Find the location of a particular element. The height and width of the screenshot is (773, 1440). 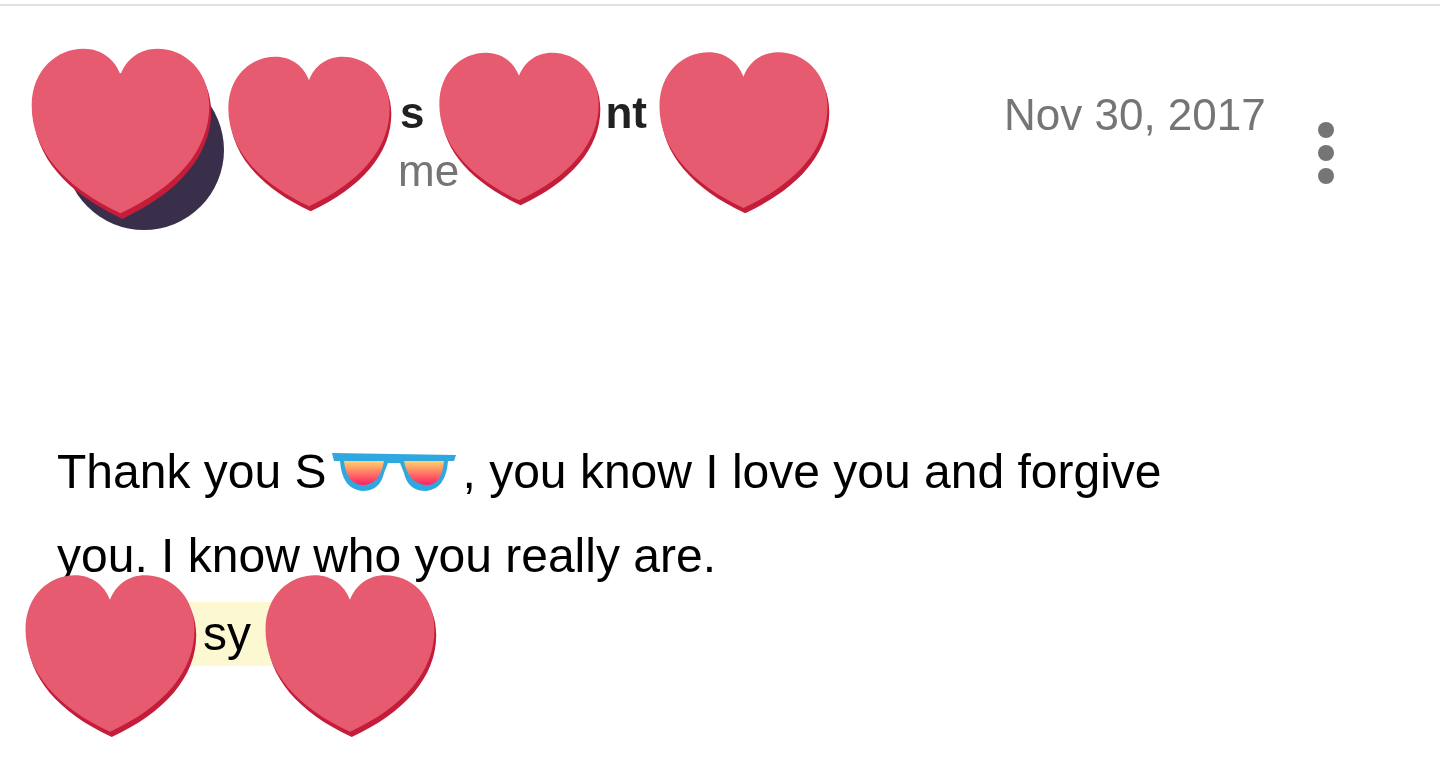

more-options-icon is located at coordinates (1325, 153).